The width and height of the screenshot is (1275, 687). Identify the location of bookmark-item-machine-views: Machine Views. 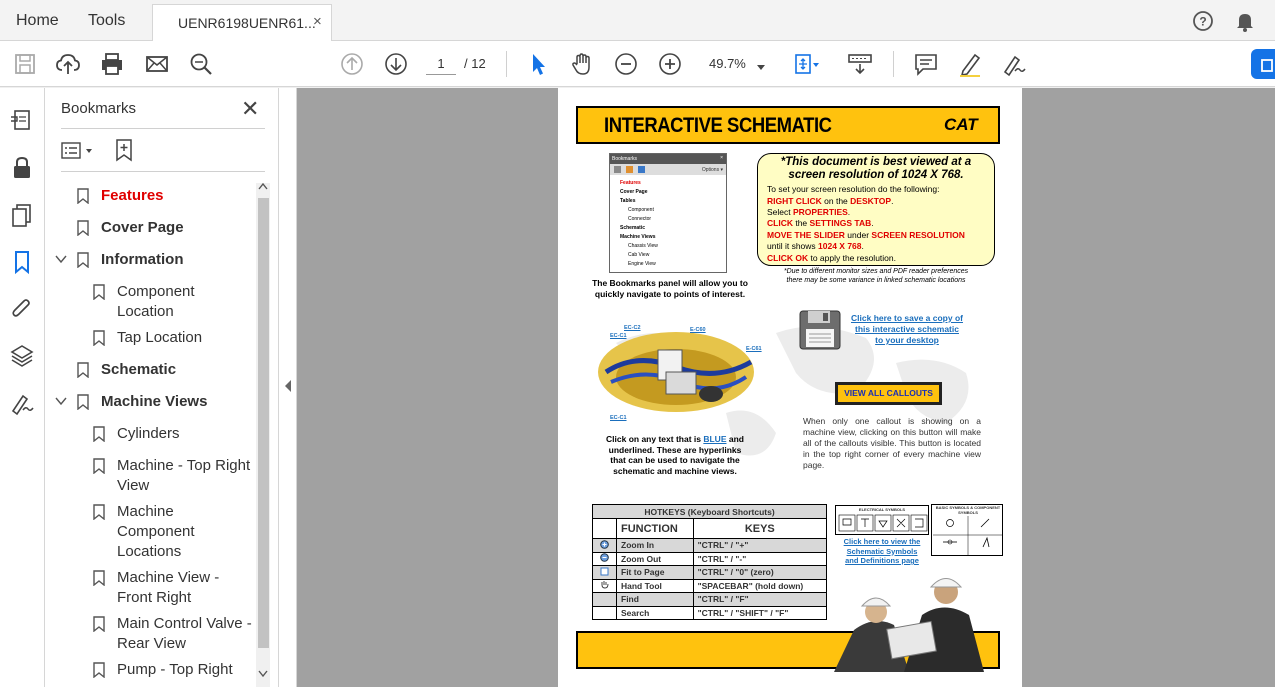
(147, 402).